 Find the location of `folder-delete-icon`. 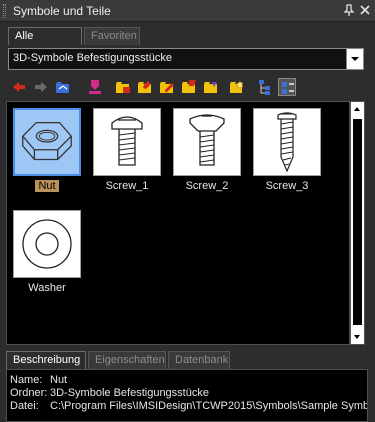

folder-delete-icon is located at coordinates (189, 86).